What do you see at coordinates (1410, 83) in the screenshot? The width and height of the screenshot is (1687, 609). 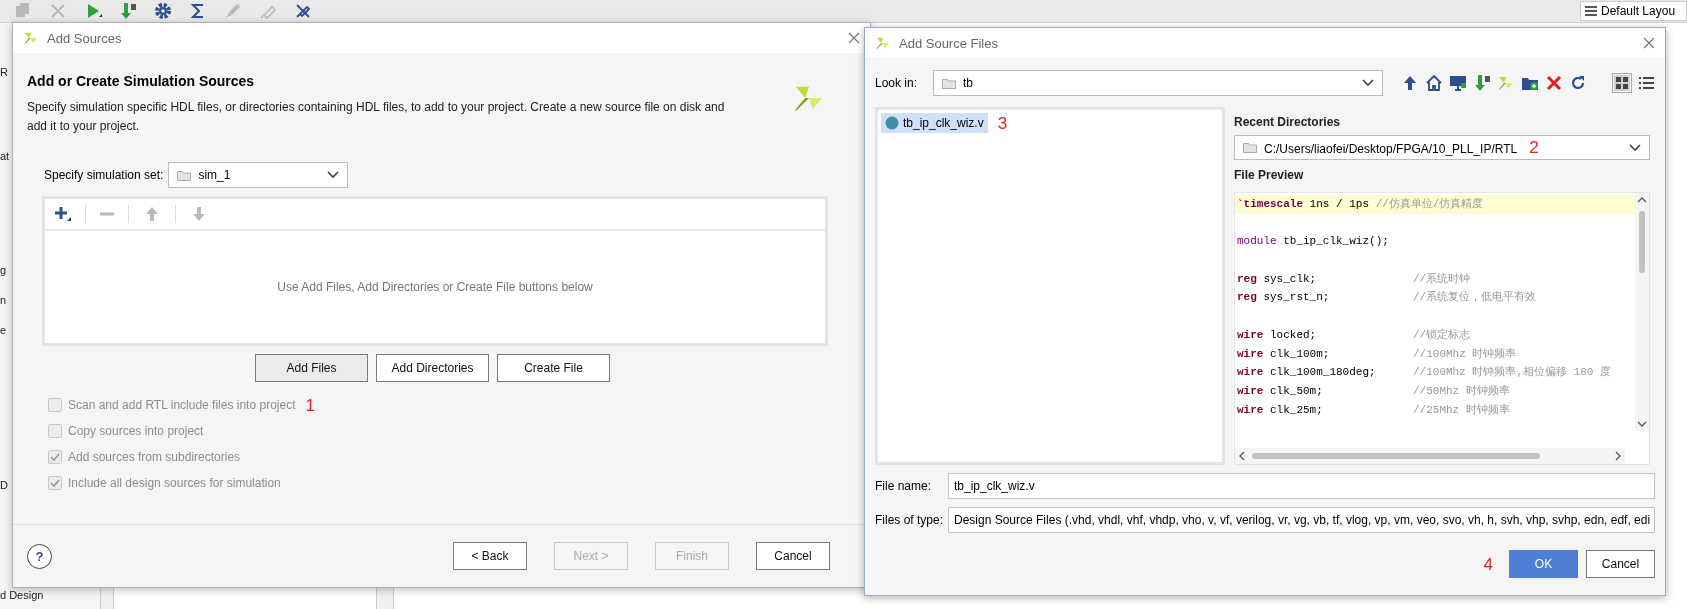 I see `up-arrow-icon` at bounding box center [1410, 83].